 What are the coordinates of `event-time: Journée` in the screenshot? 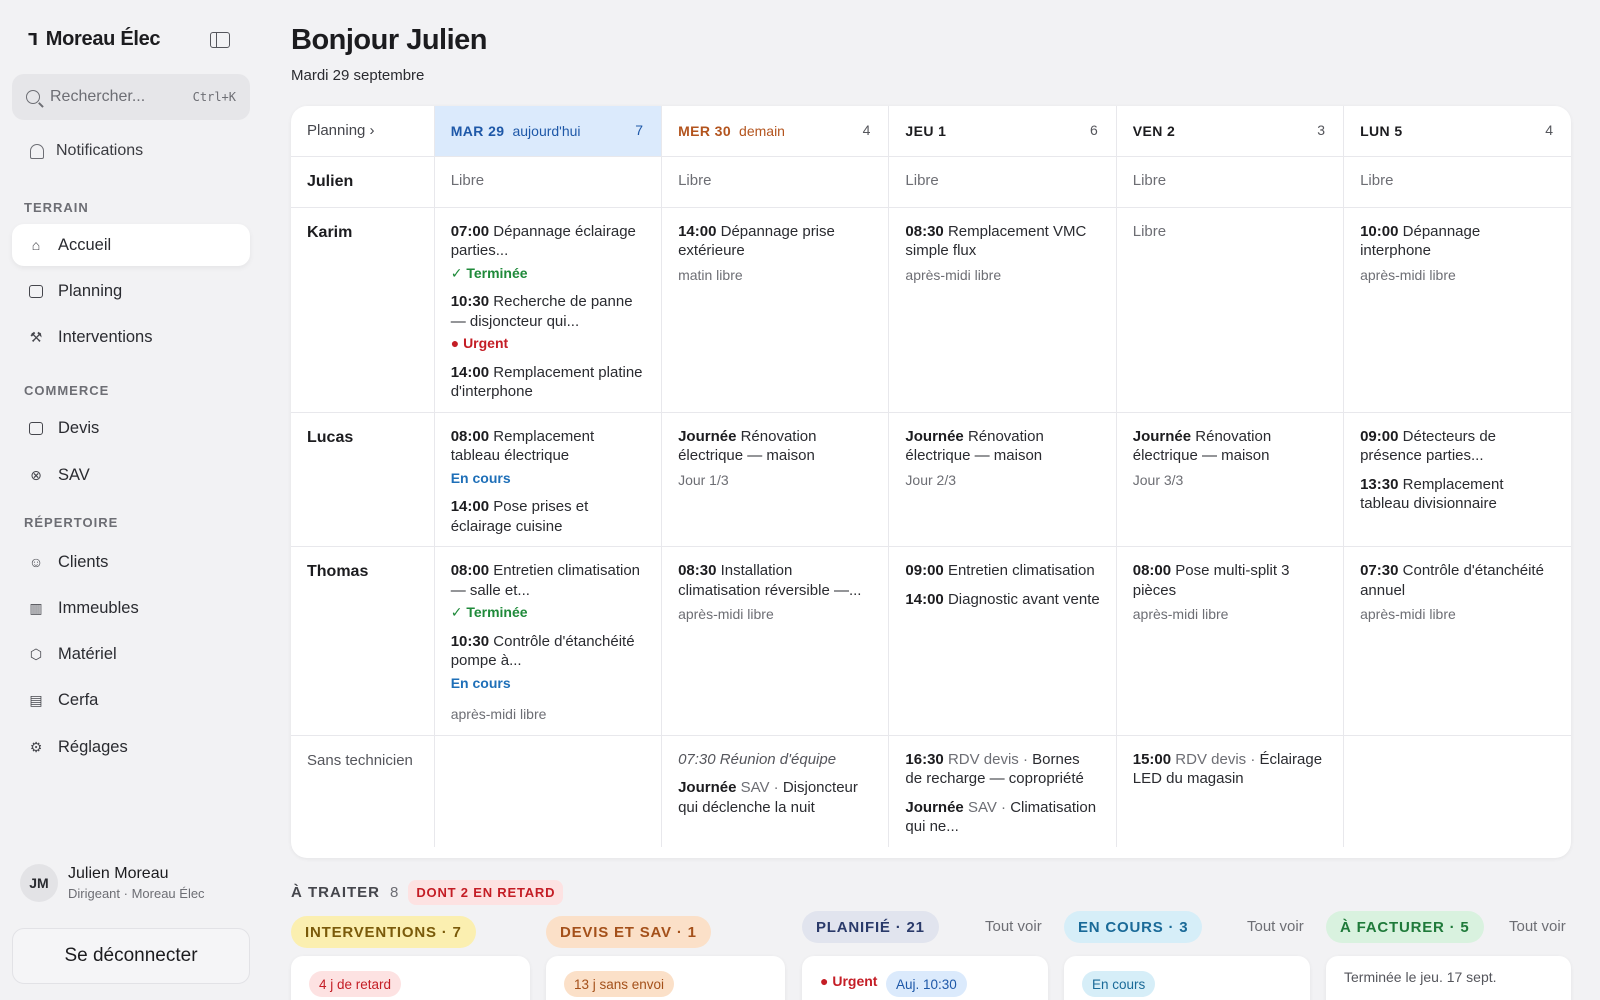 It's located at (1162, 436).